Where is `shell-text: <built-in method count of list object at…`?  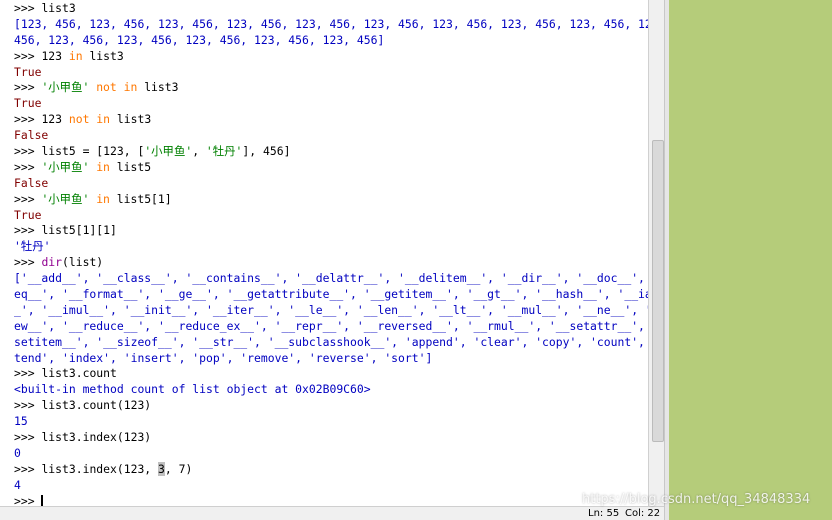
shell-text: <built-in method count of list object at… is located at coordinates (192, 389).